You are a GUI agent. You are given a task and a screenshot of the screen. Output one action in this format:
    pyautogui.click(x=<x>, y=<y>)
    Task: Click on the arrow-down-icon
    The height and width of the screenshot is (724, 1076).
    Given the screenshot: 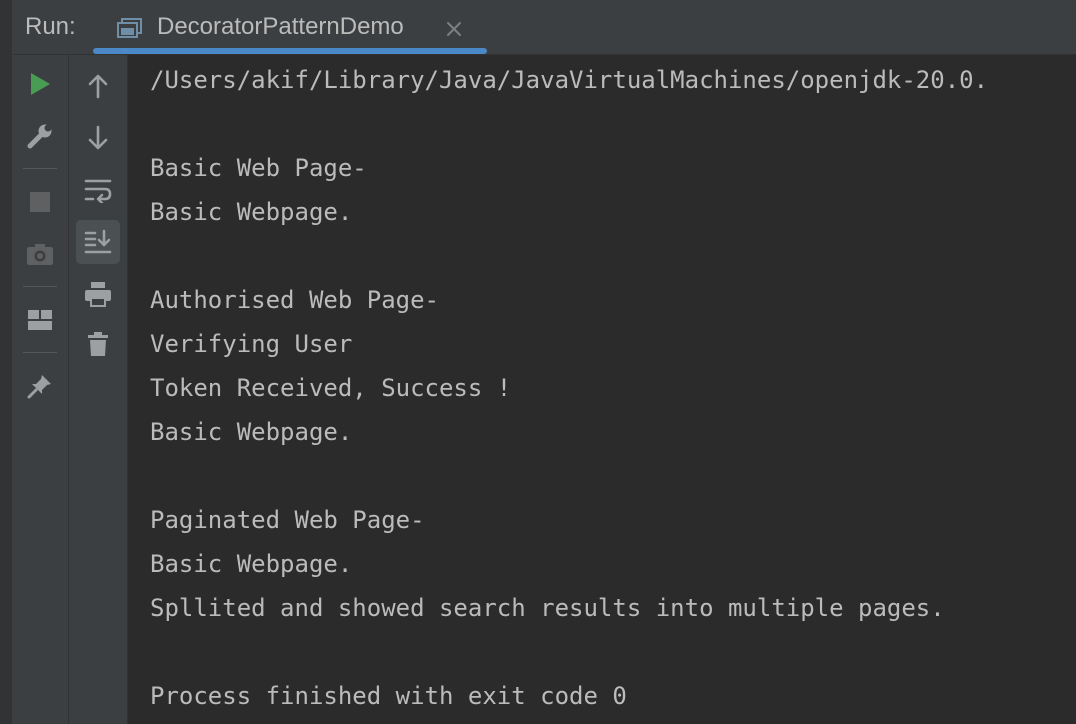 What is the action you would take?
    pyautogui.click(x=98, y=137)
    